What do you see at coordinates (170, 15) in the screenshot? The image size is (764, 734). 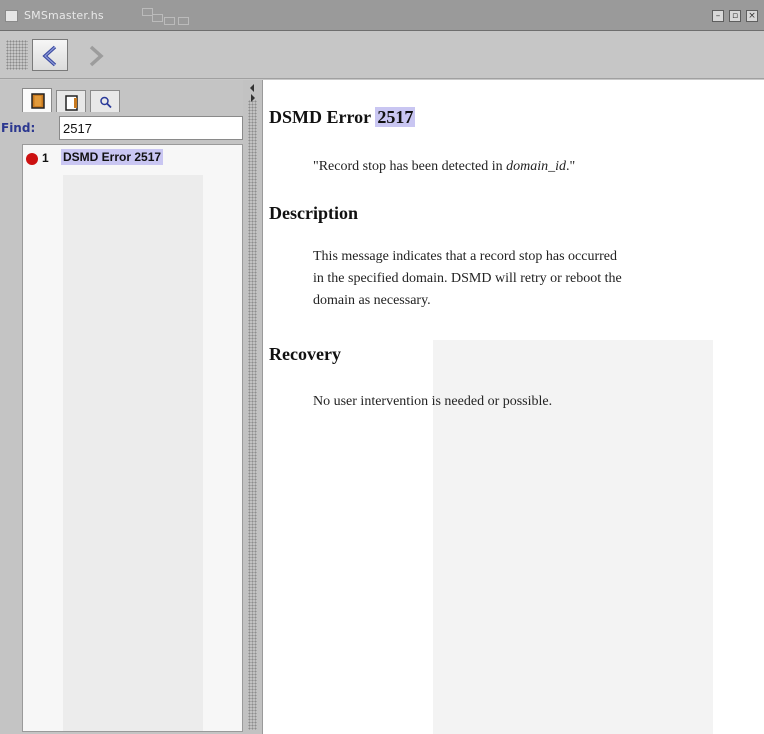 I see `title-decoration` at bounding box center [170, 15].